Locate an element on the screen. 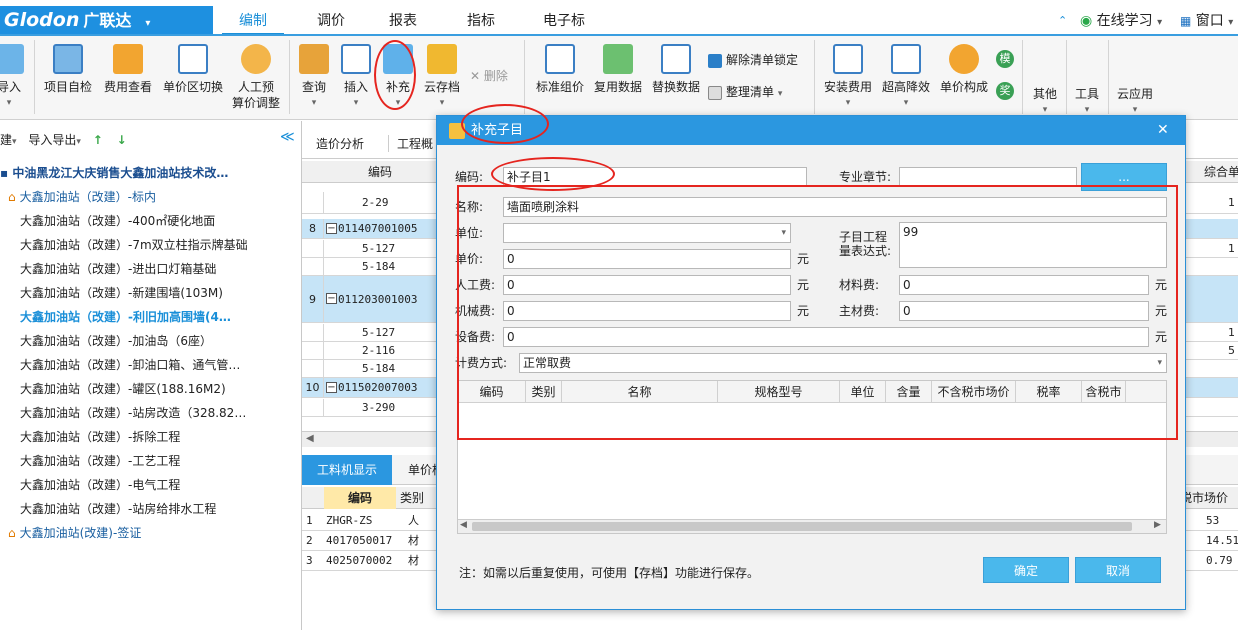 This screenshot has height=630, width=1238. tree-node: 大鑫加油站（改建）-工艺工程 is located at coordinates (150, 461).